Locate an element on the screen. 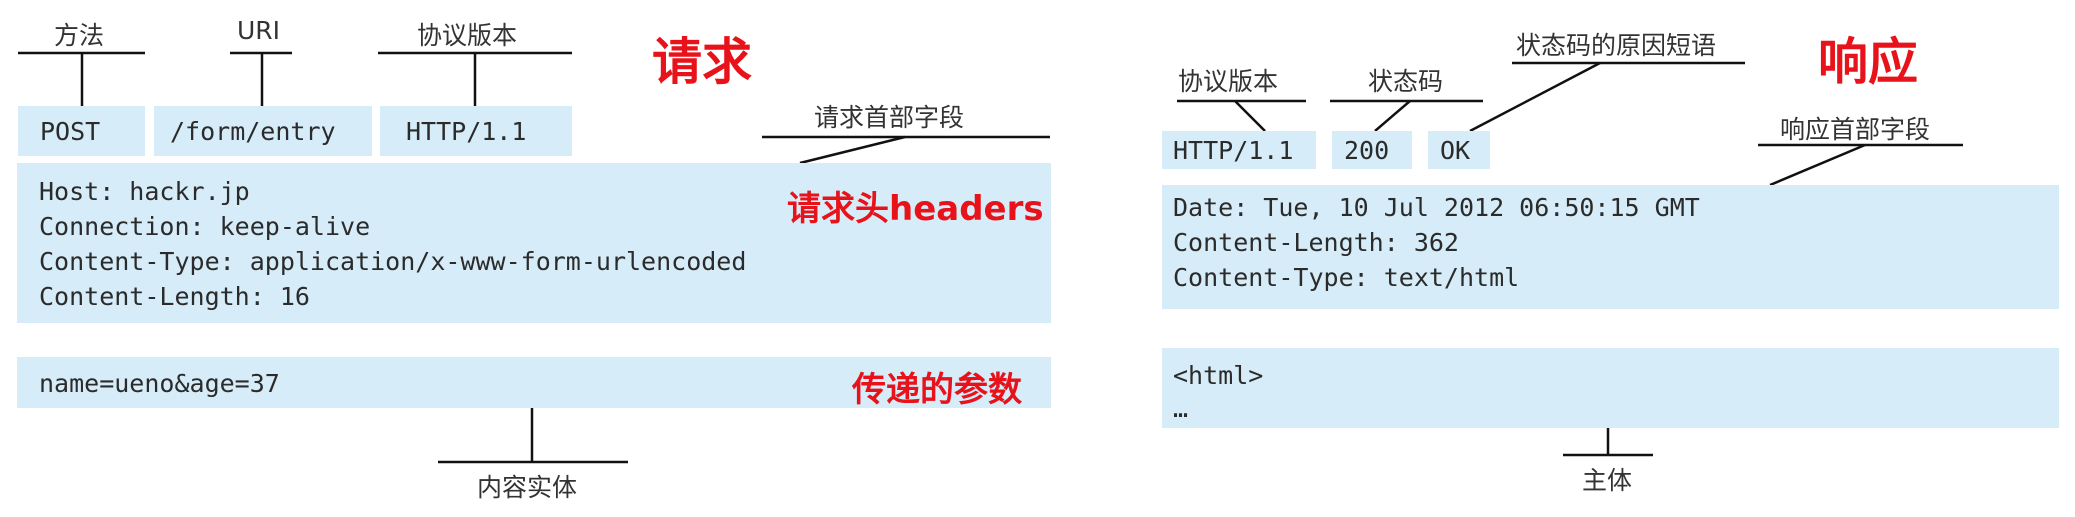  request-version-label: 协议版本 is located at coordinates (467, 35).